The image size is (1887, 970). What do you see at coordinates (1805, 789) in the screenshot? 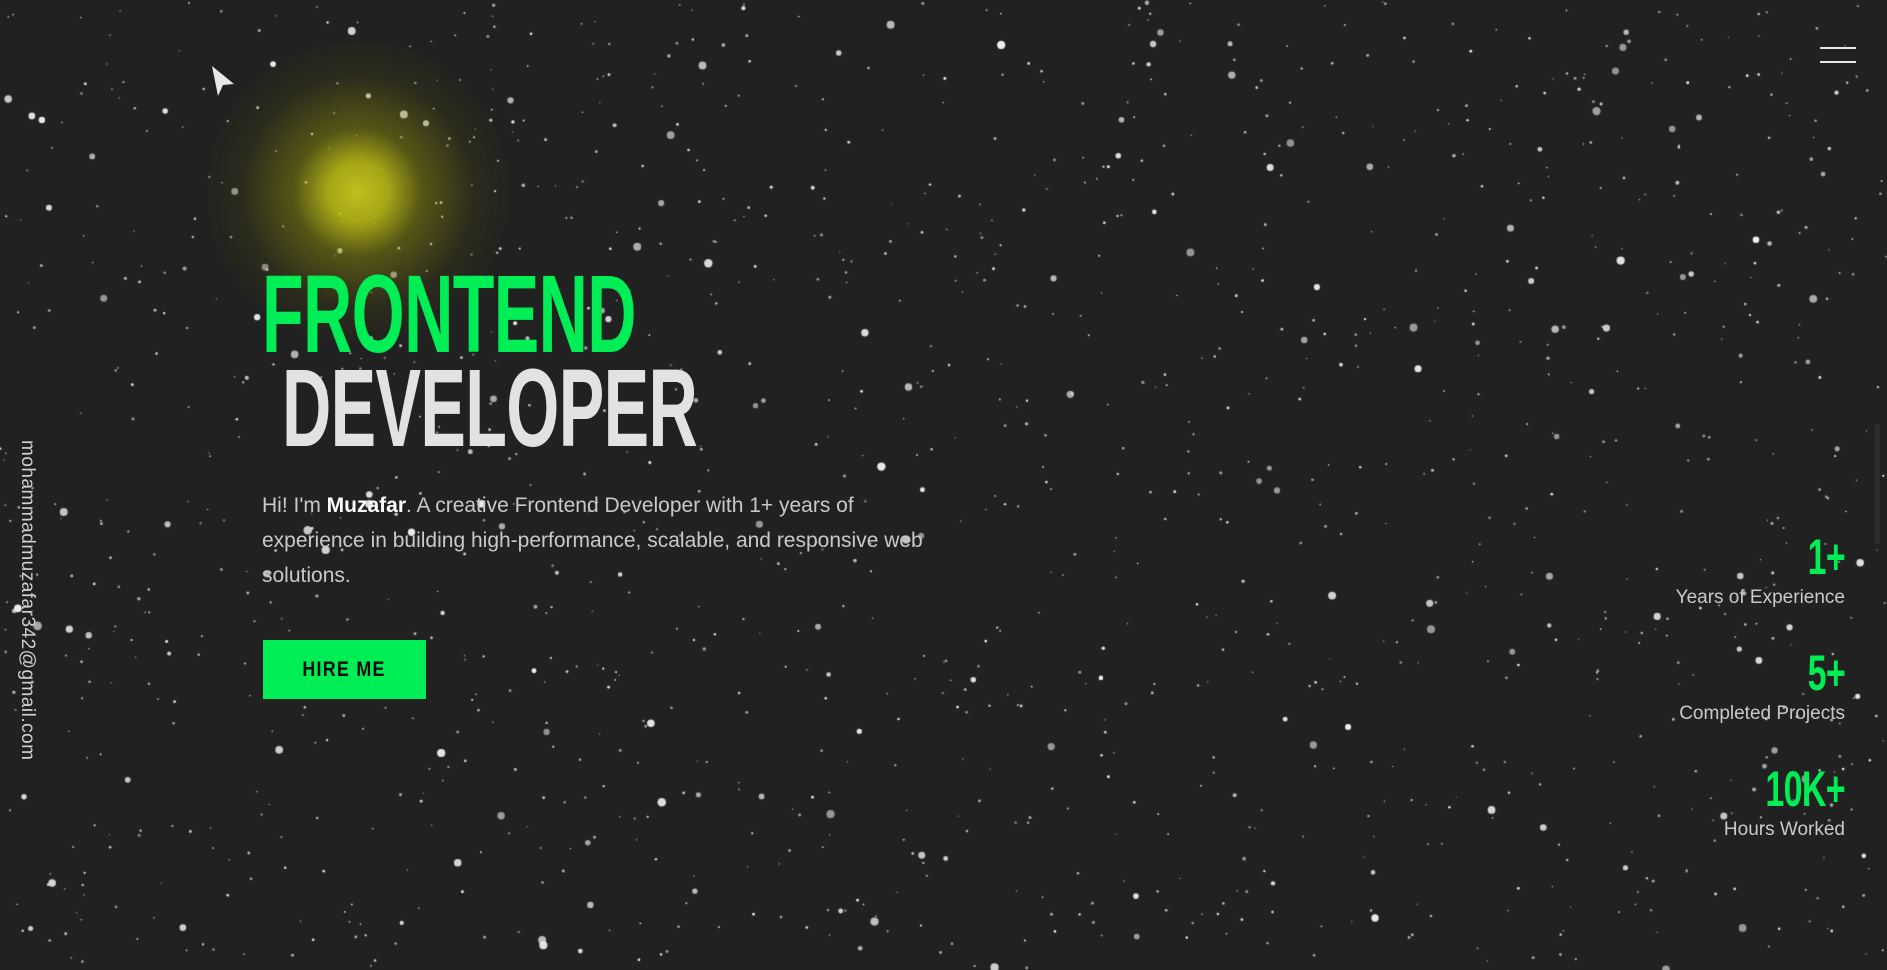
I see `stat-value: 10K+` at bounding box center [1805, 789].